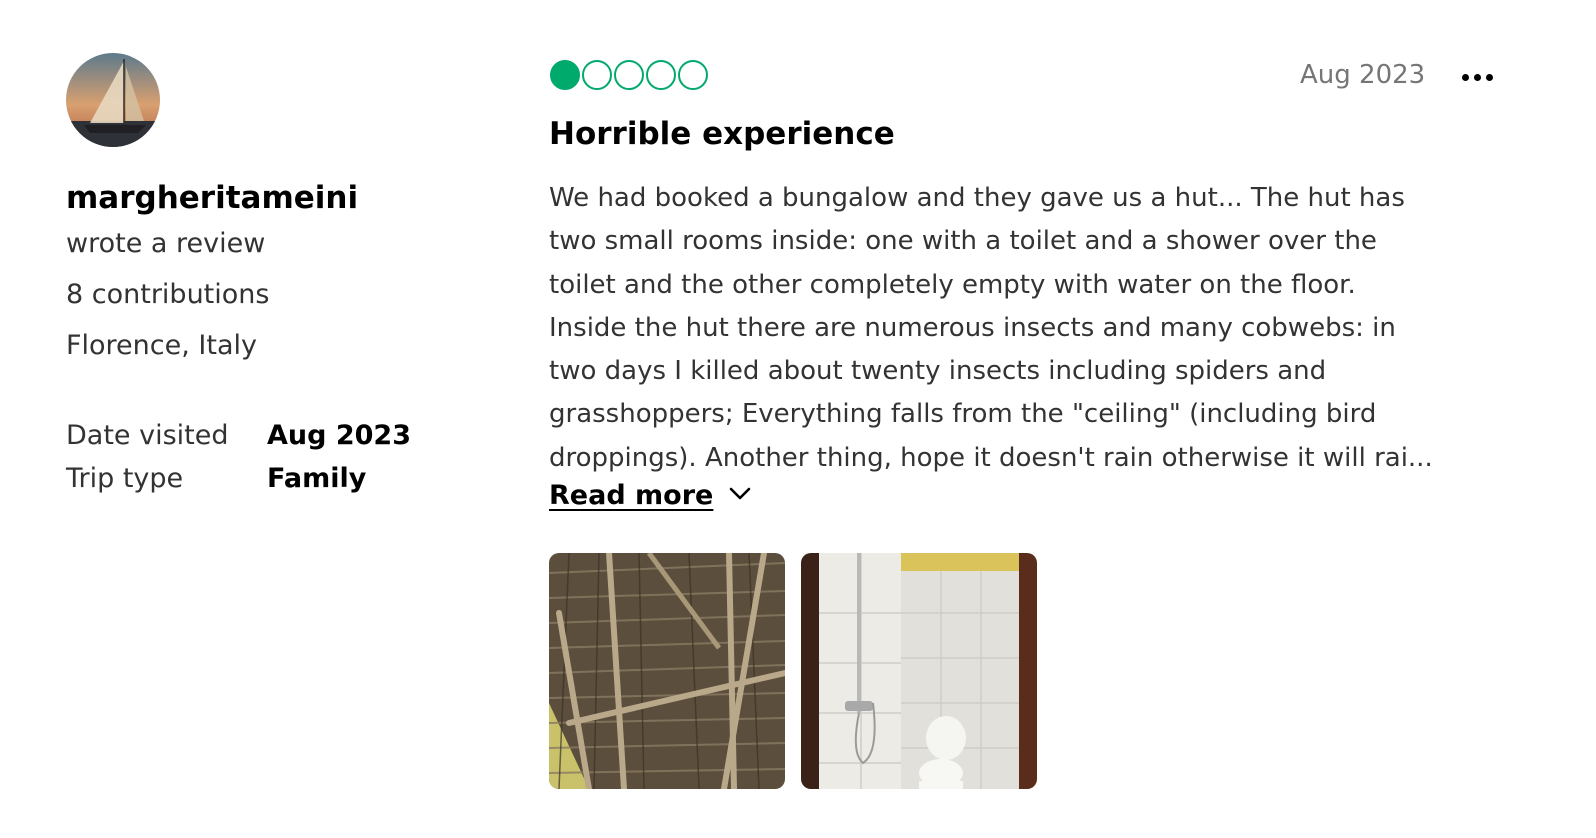  What do you see at coordinates (1465, 77) in the screenshot?
I see `more-options-icon` at bounding box center [1465, 77].